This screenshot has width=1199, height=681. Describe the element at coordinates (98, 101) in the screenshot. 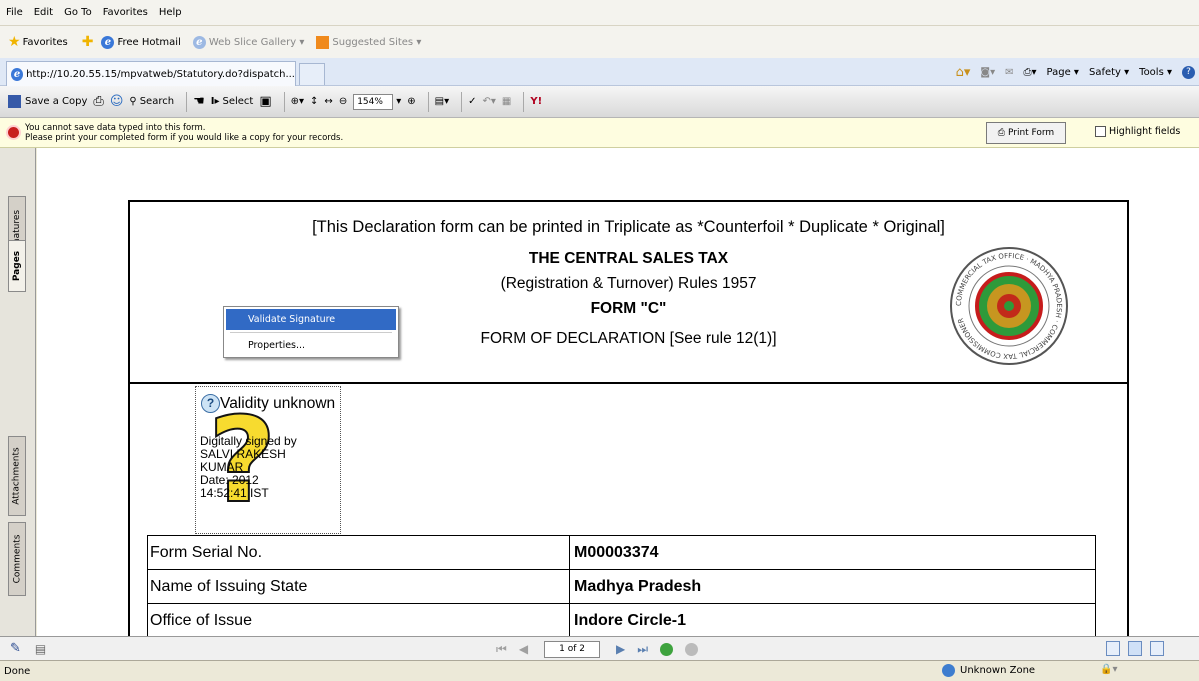

I see `print-icon: ⎙` at that location.